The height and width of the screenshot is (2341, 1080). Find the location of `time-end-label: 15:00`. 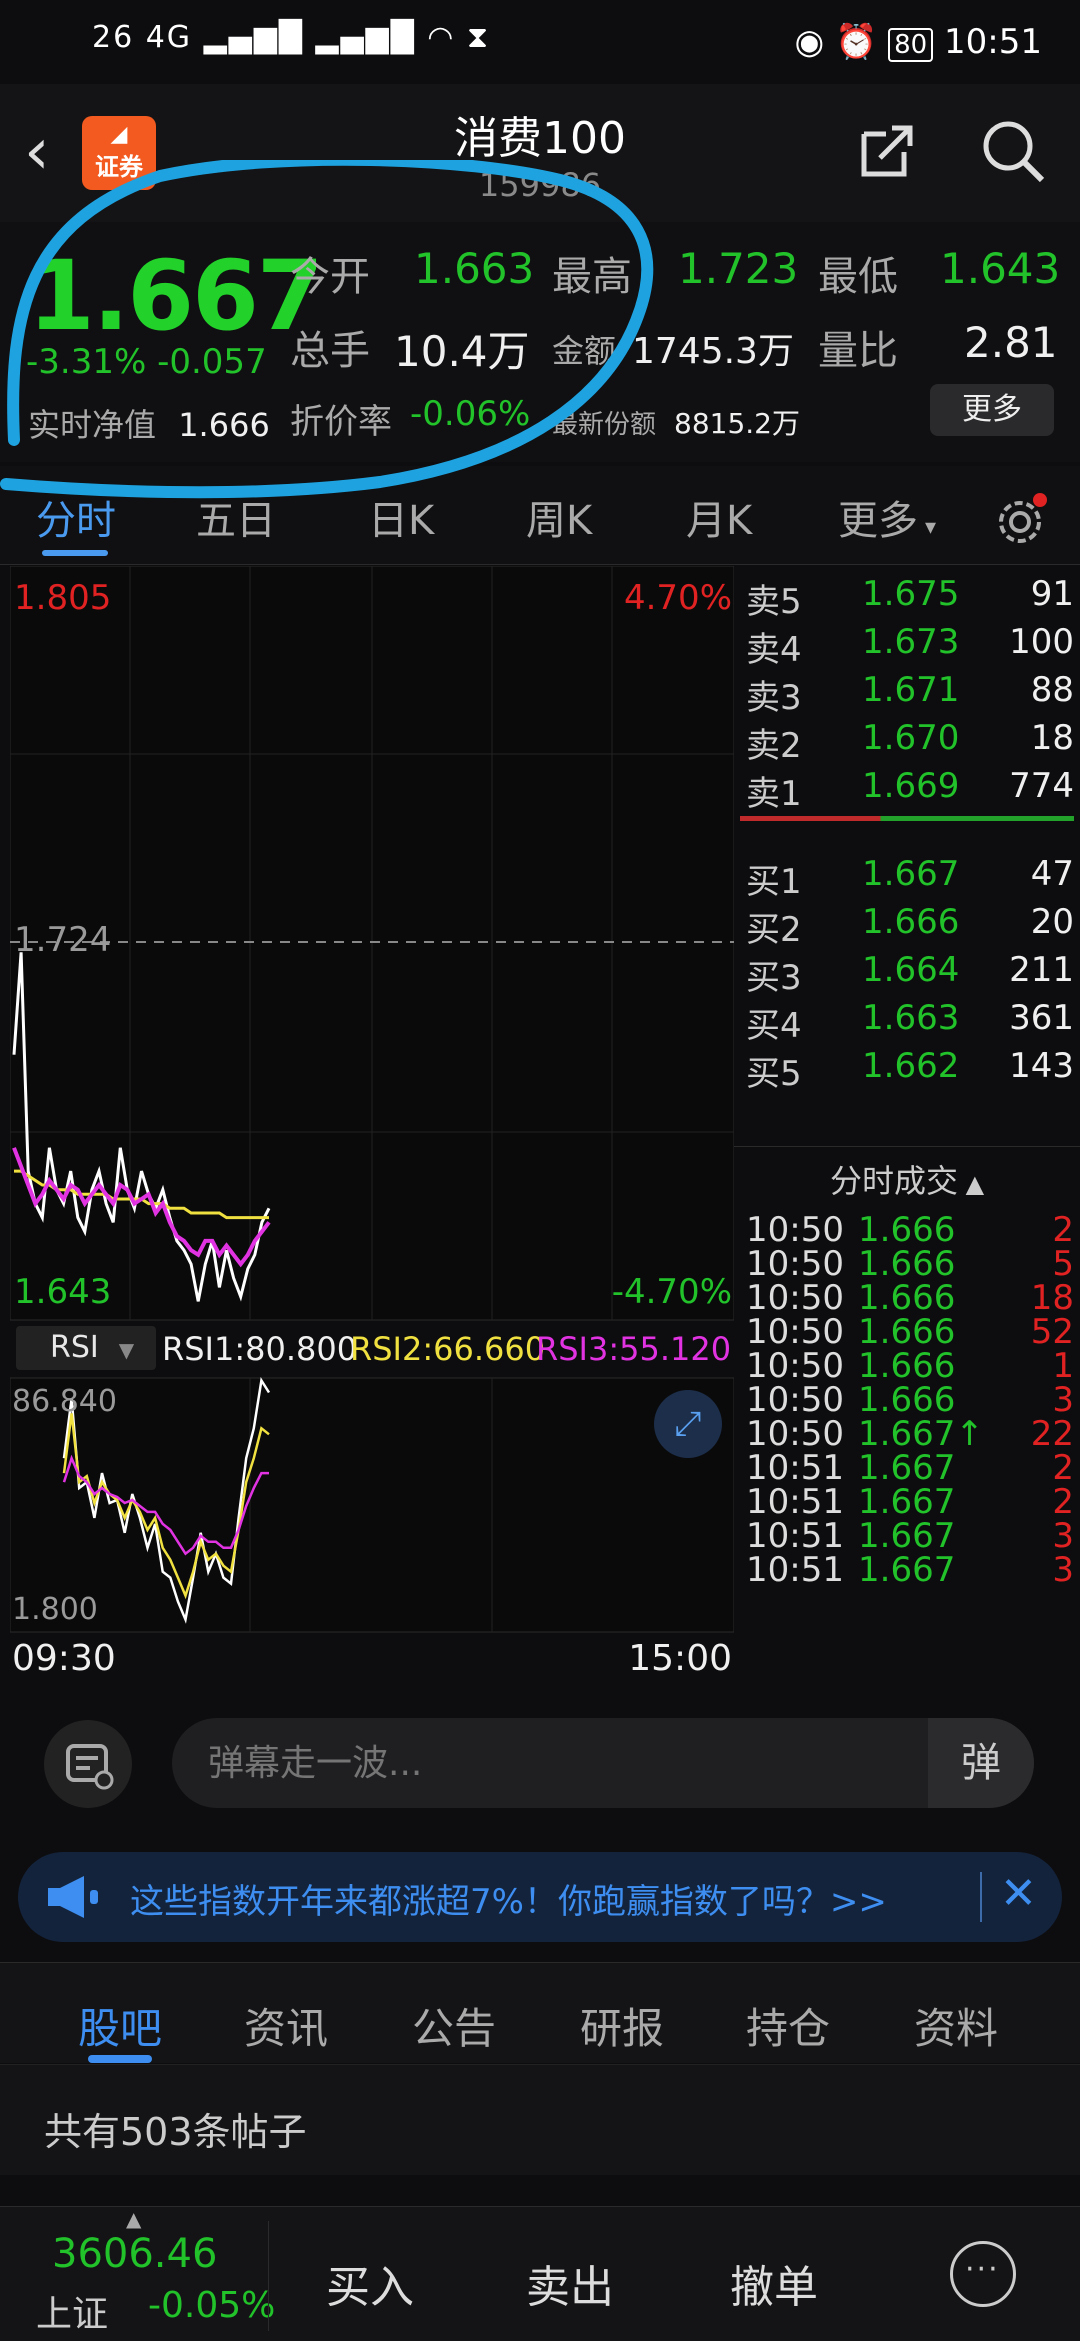

time-end-label: 15:00 is located at coordinates (680, 1658).